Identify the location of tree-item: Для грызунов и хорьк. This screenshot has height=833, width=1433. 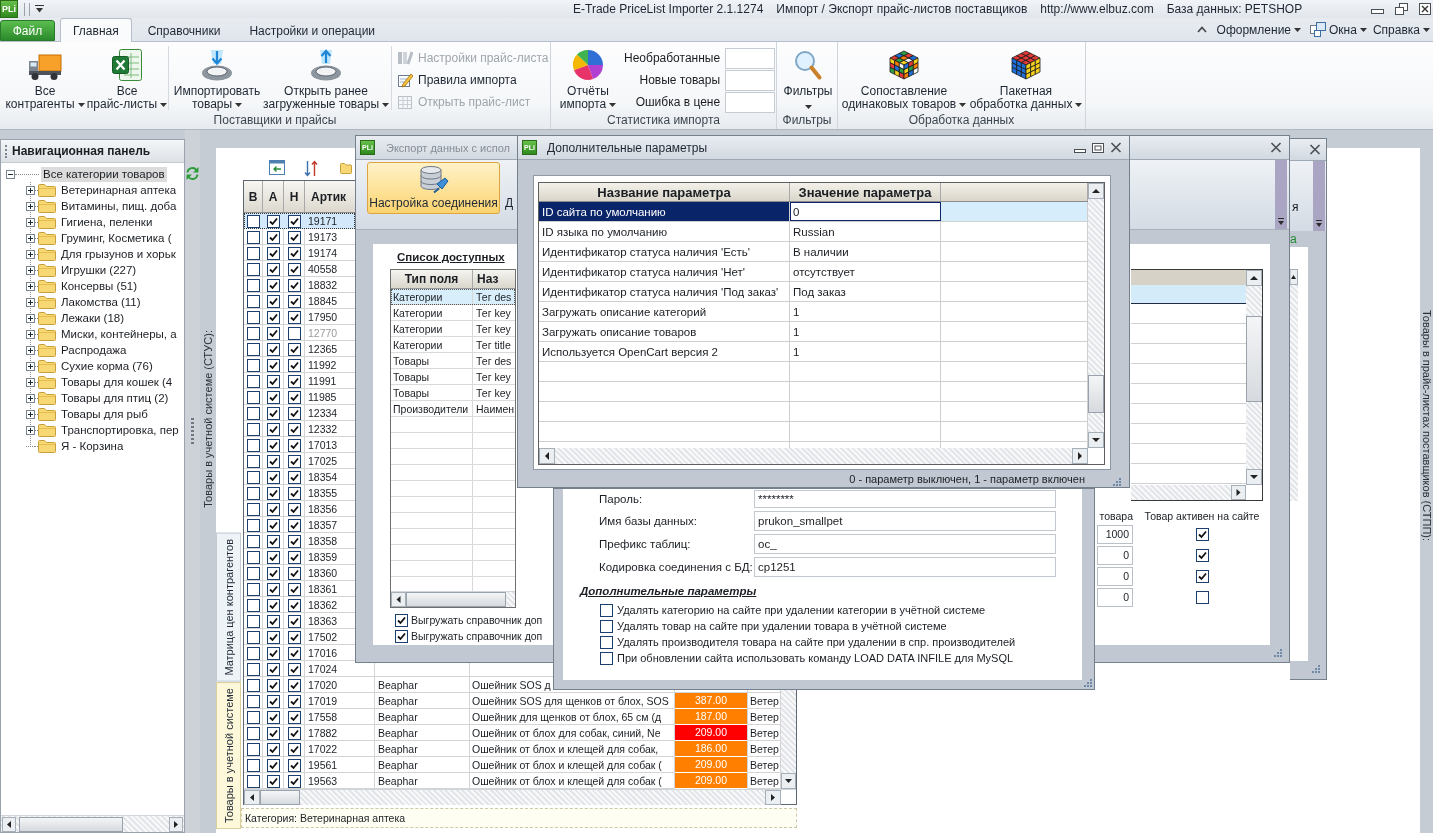
(118, 254).